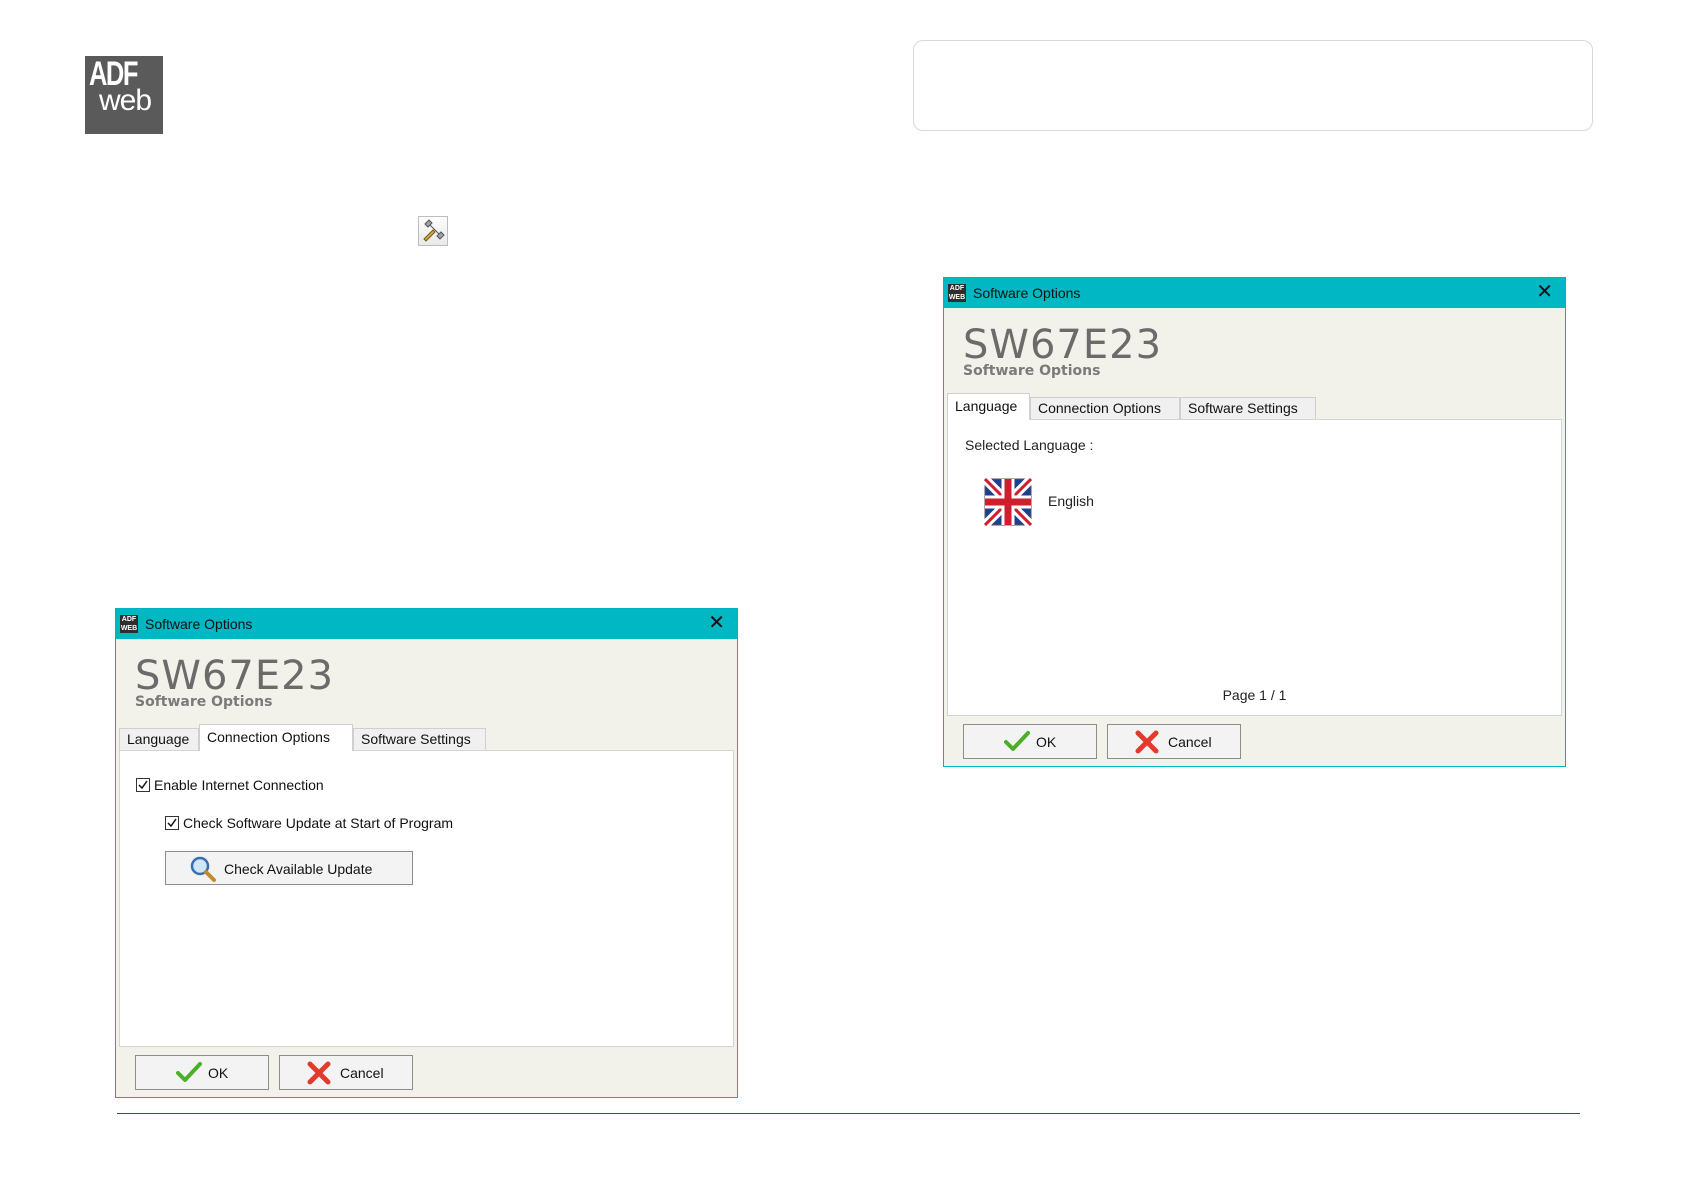 The height and width of the screenshot is (1190, 1684). What do you see at coordinates (848, 1113) in the screenshot?
I see `footer-divider` at bounding box center [848, 1113].